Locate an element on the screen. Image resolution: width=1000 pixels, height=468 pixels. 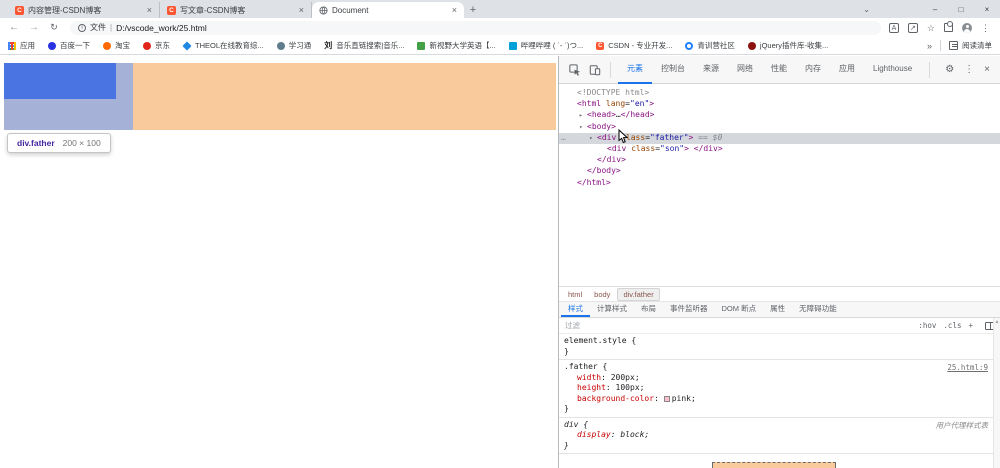
browser-tab: C 写文章-CSDN博客 × is located at coordinates (236, 10).